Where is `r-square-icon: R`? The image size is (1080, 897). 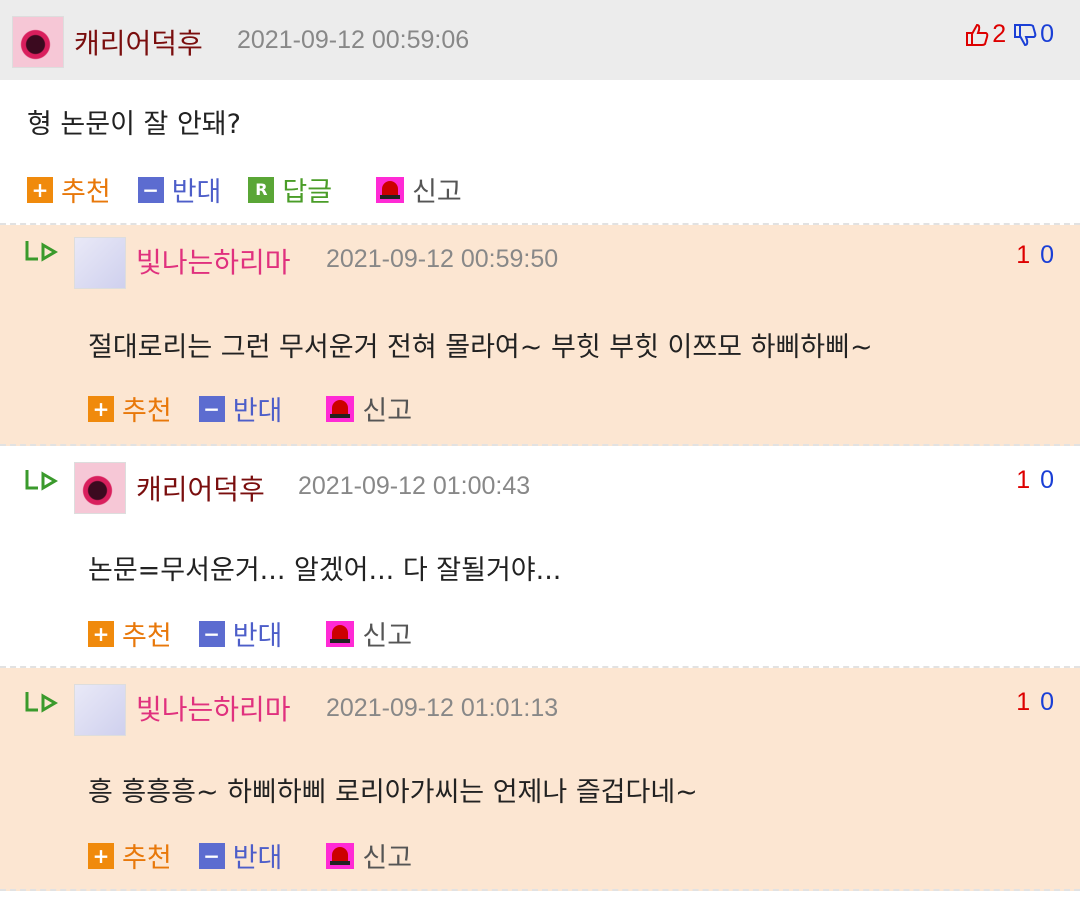
r-square-icon: R is located at coordinates (261, 189).